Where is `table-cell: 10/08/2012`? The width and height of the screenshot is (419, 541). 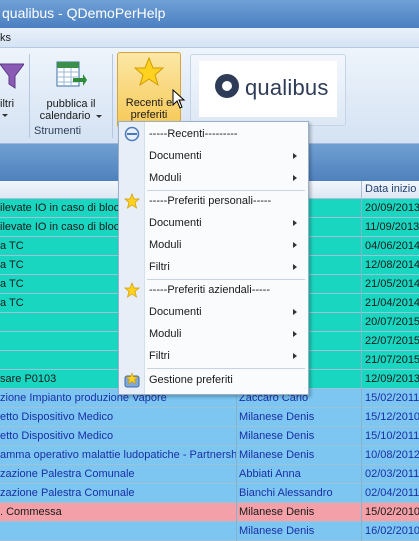
table-cell: 10/08/2012 is located at coordinates (392, 455).